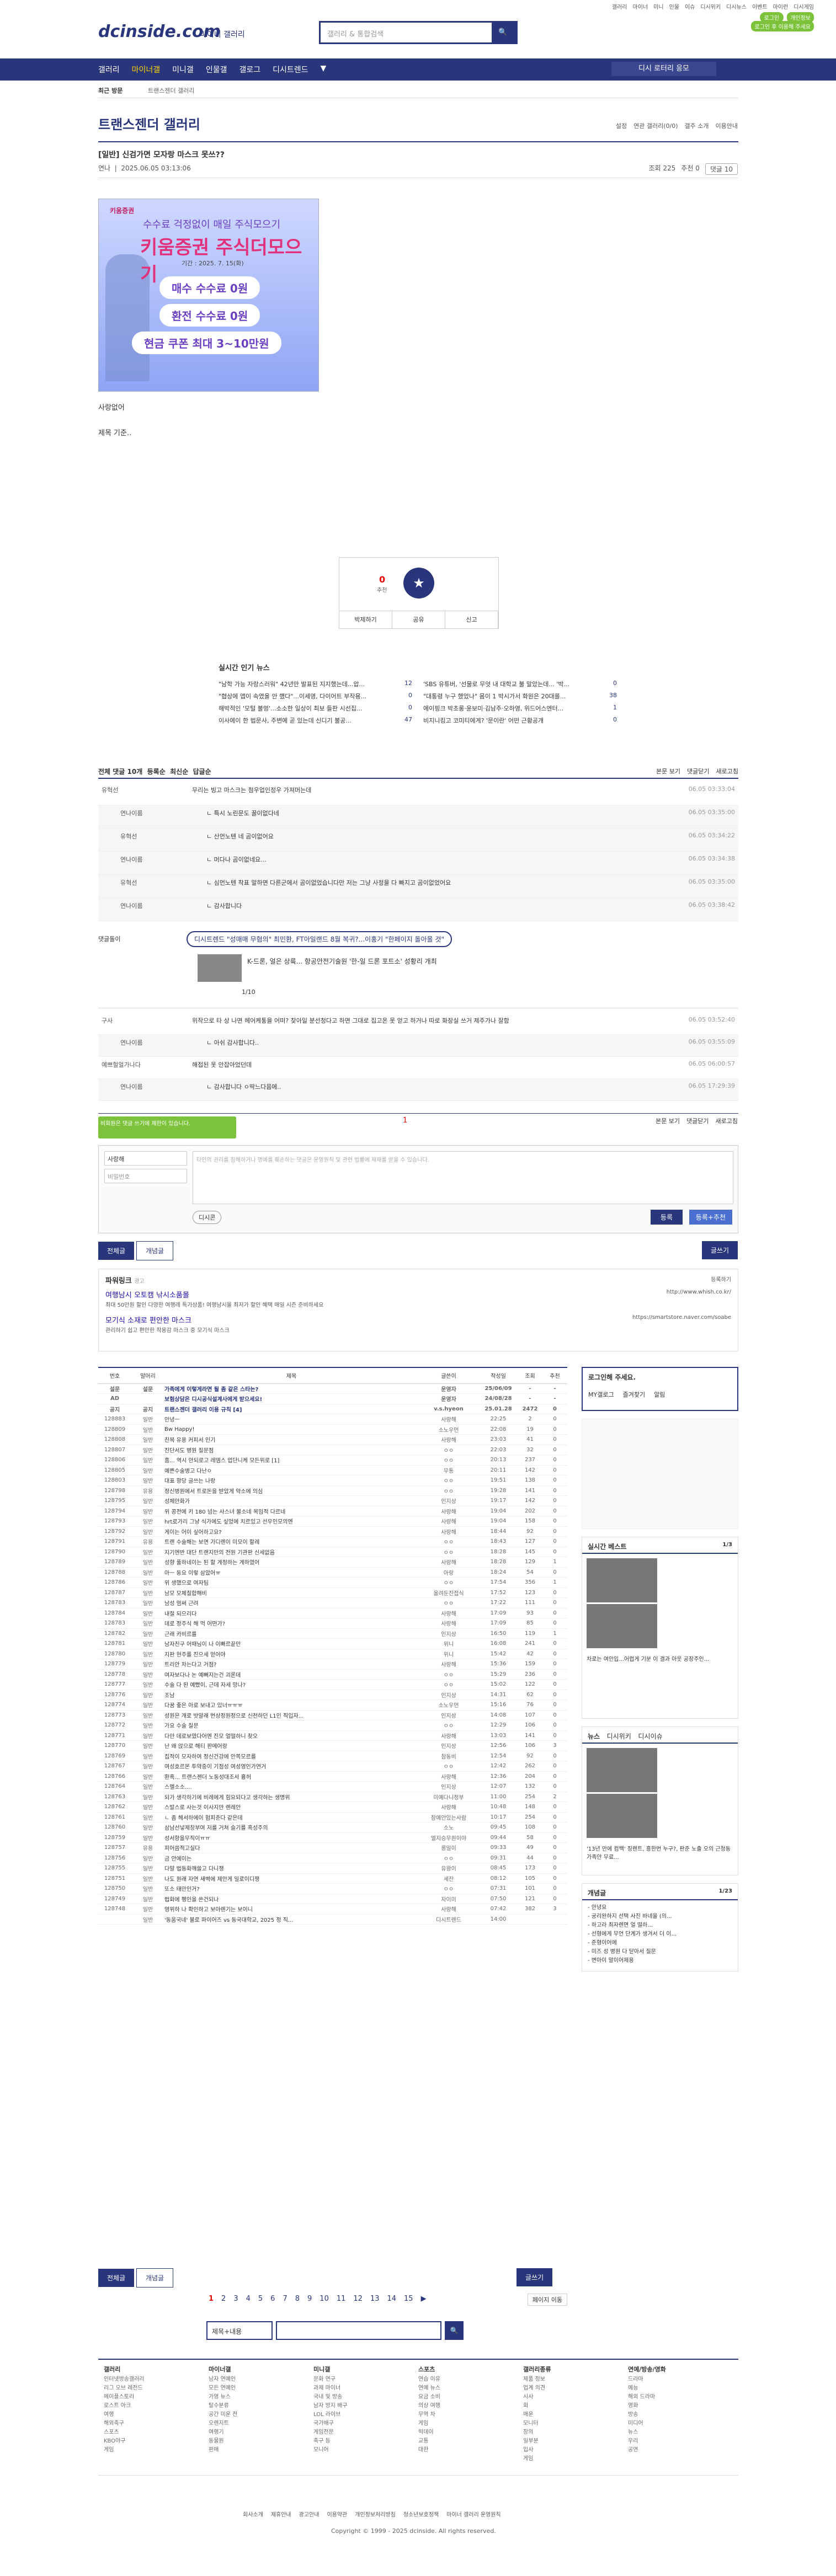 The image size is (836, 2576). I want to click on footer-link: 공간 미운 전, so click(258, 2415).